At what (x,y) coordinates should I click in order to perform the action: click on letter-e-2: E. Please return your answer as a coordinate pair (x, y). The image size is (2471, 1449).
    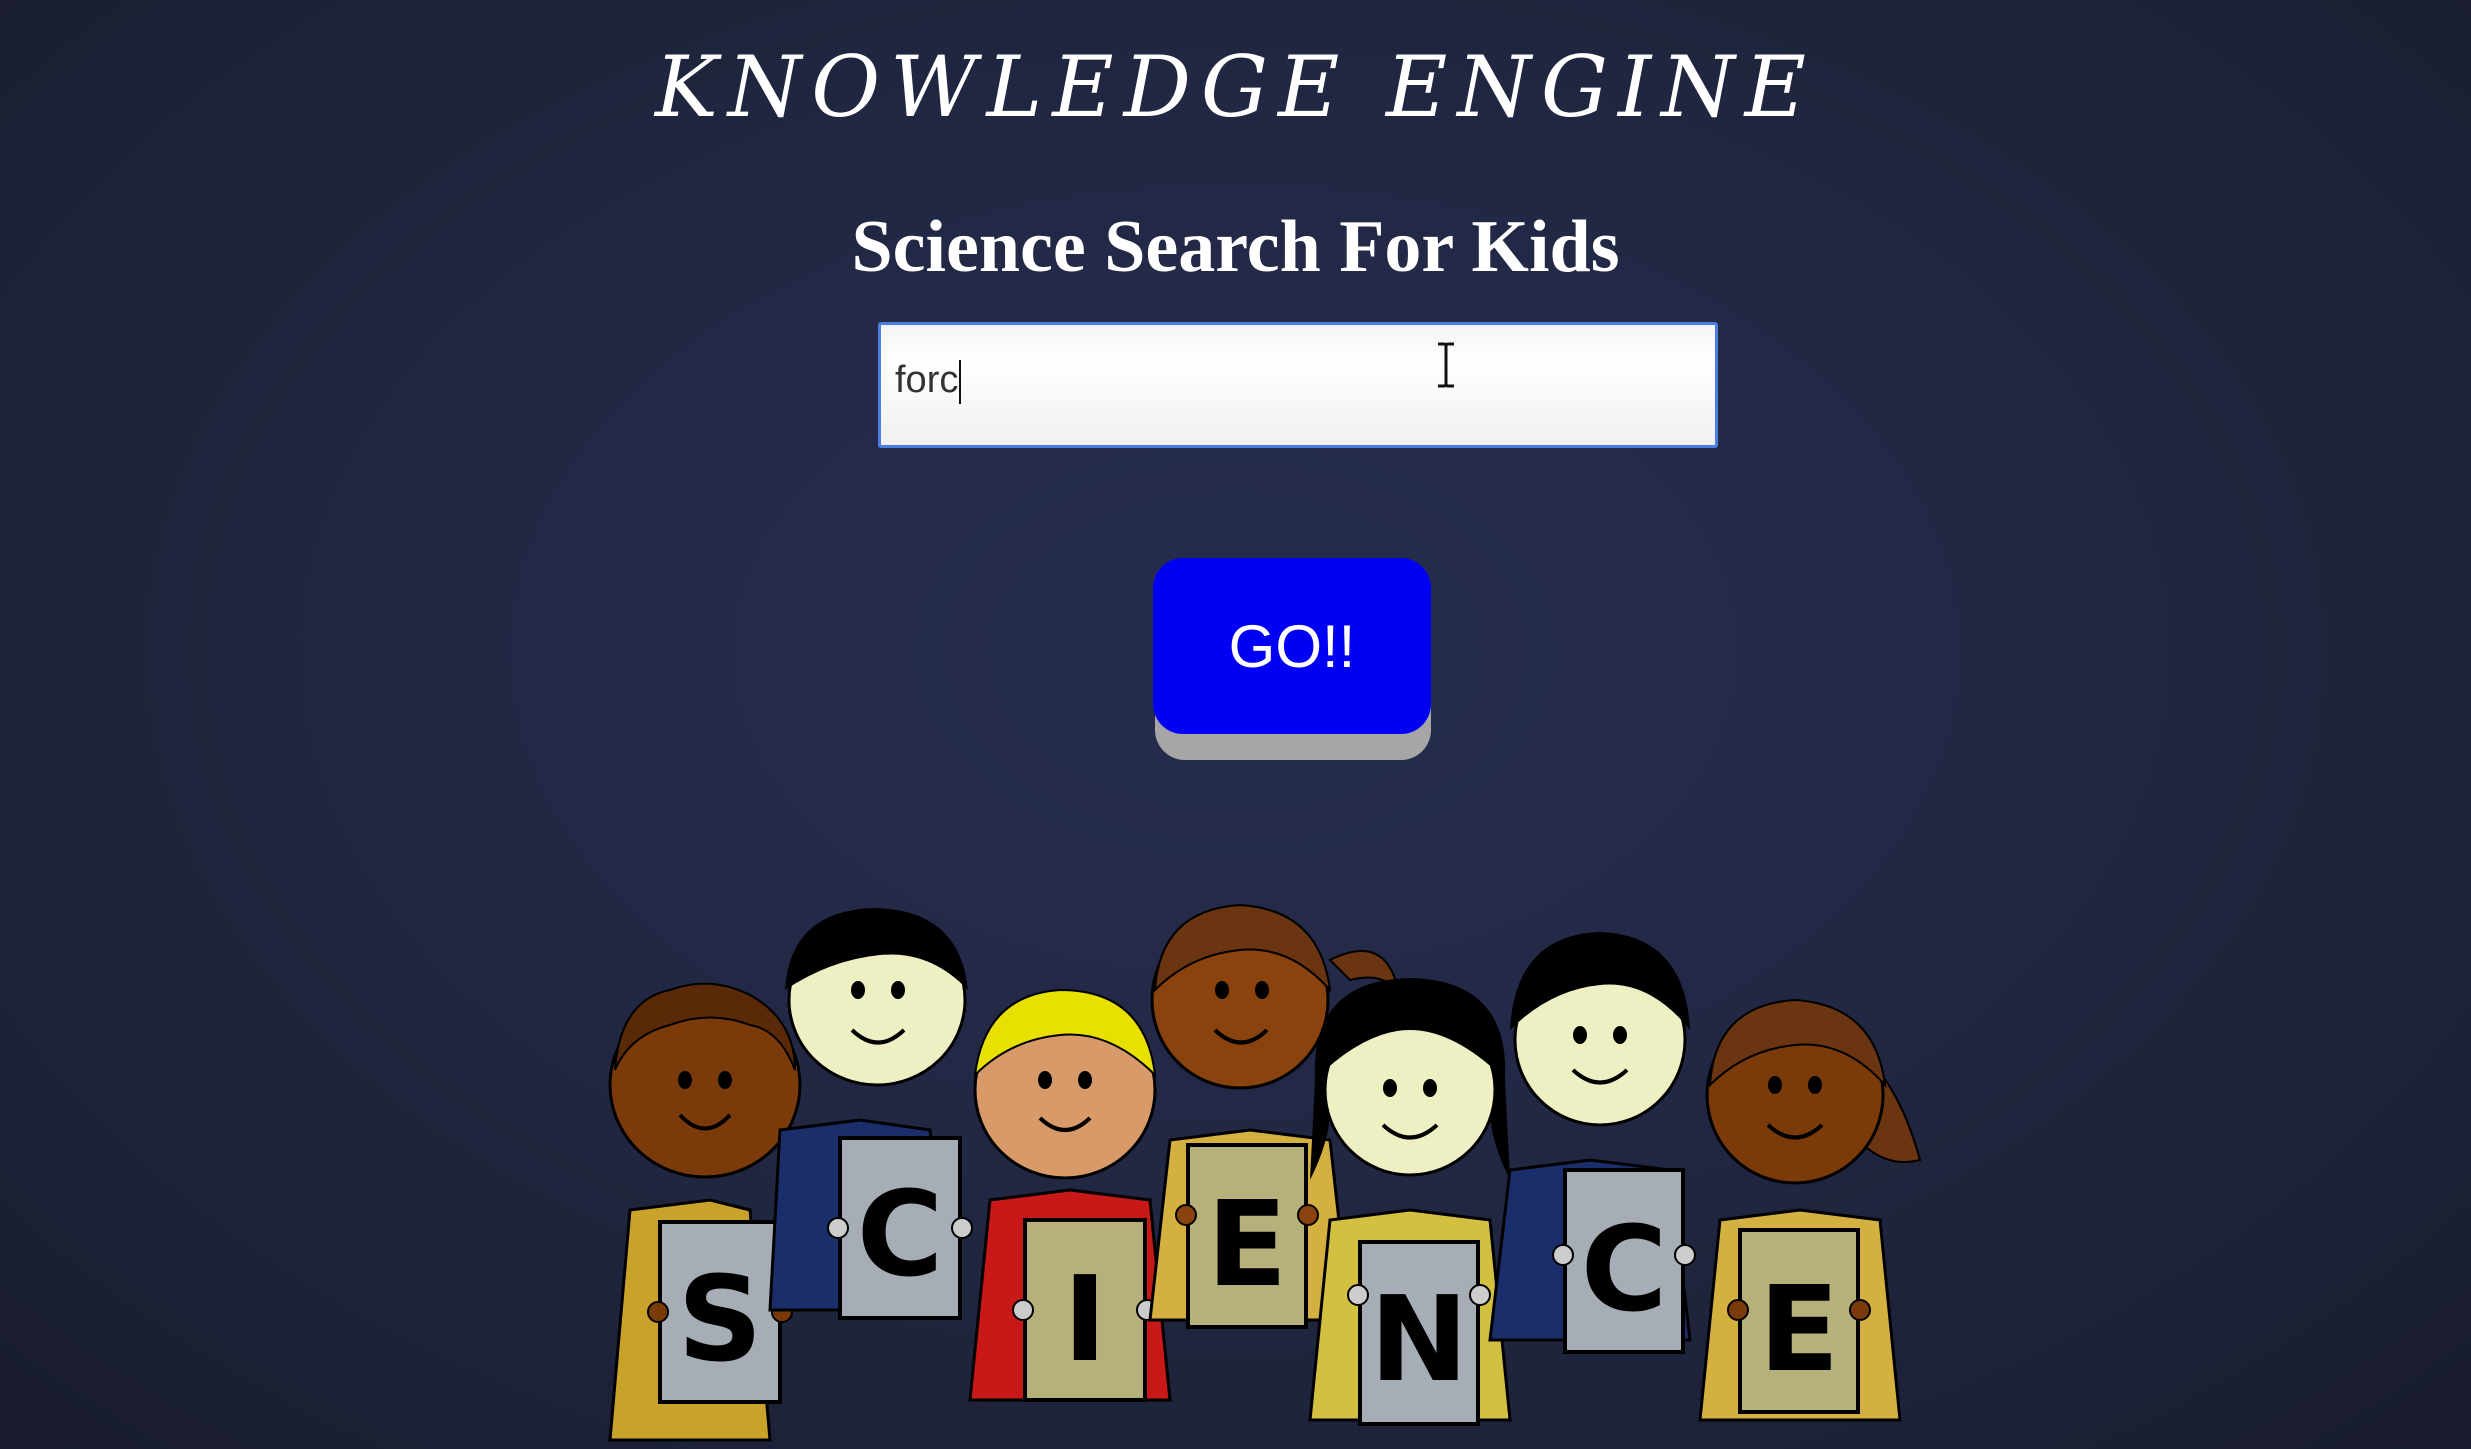
    Looking at the image, I should click on (1799, 1329).